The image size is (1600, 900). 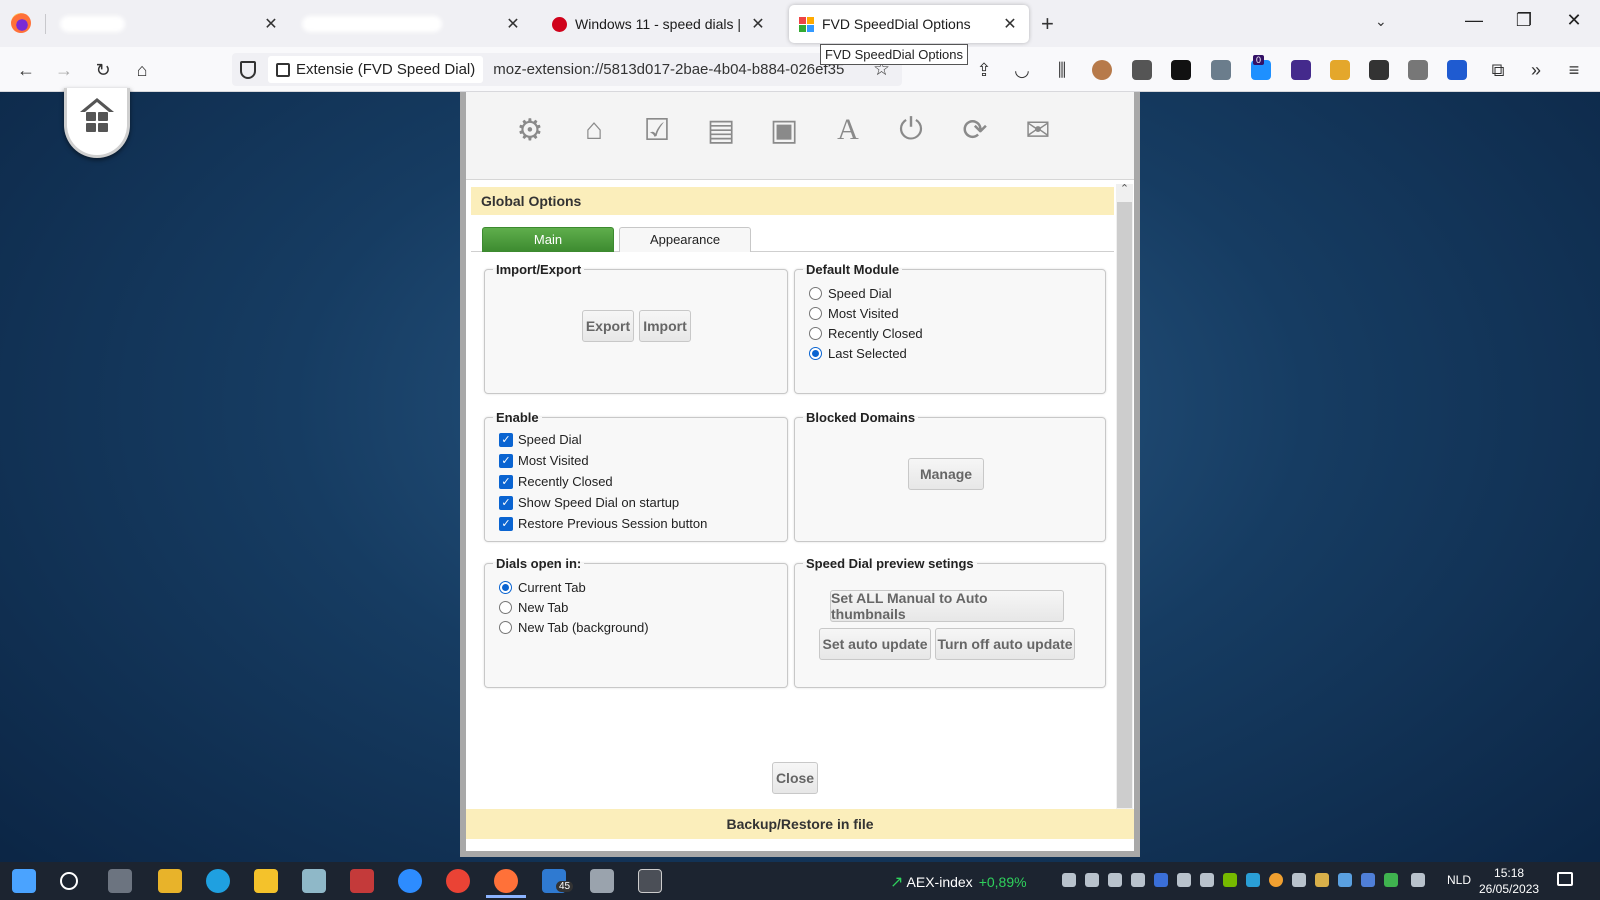 I want to click on sync-icon: ⟳, so click(x=975, y=130).